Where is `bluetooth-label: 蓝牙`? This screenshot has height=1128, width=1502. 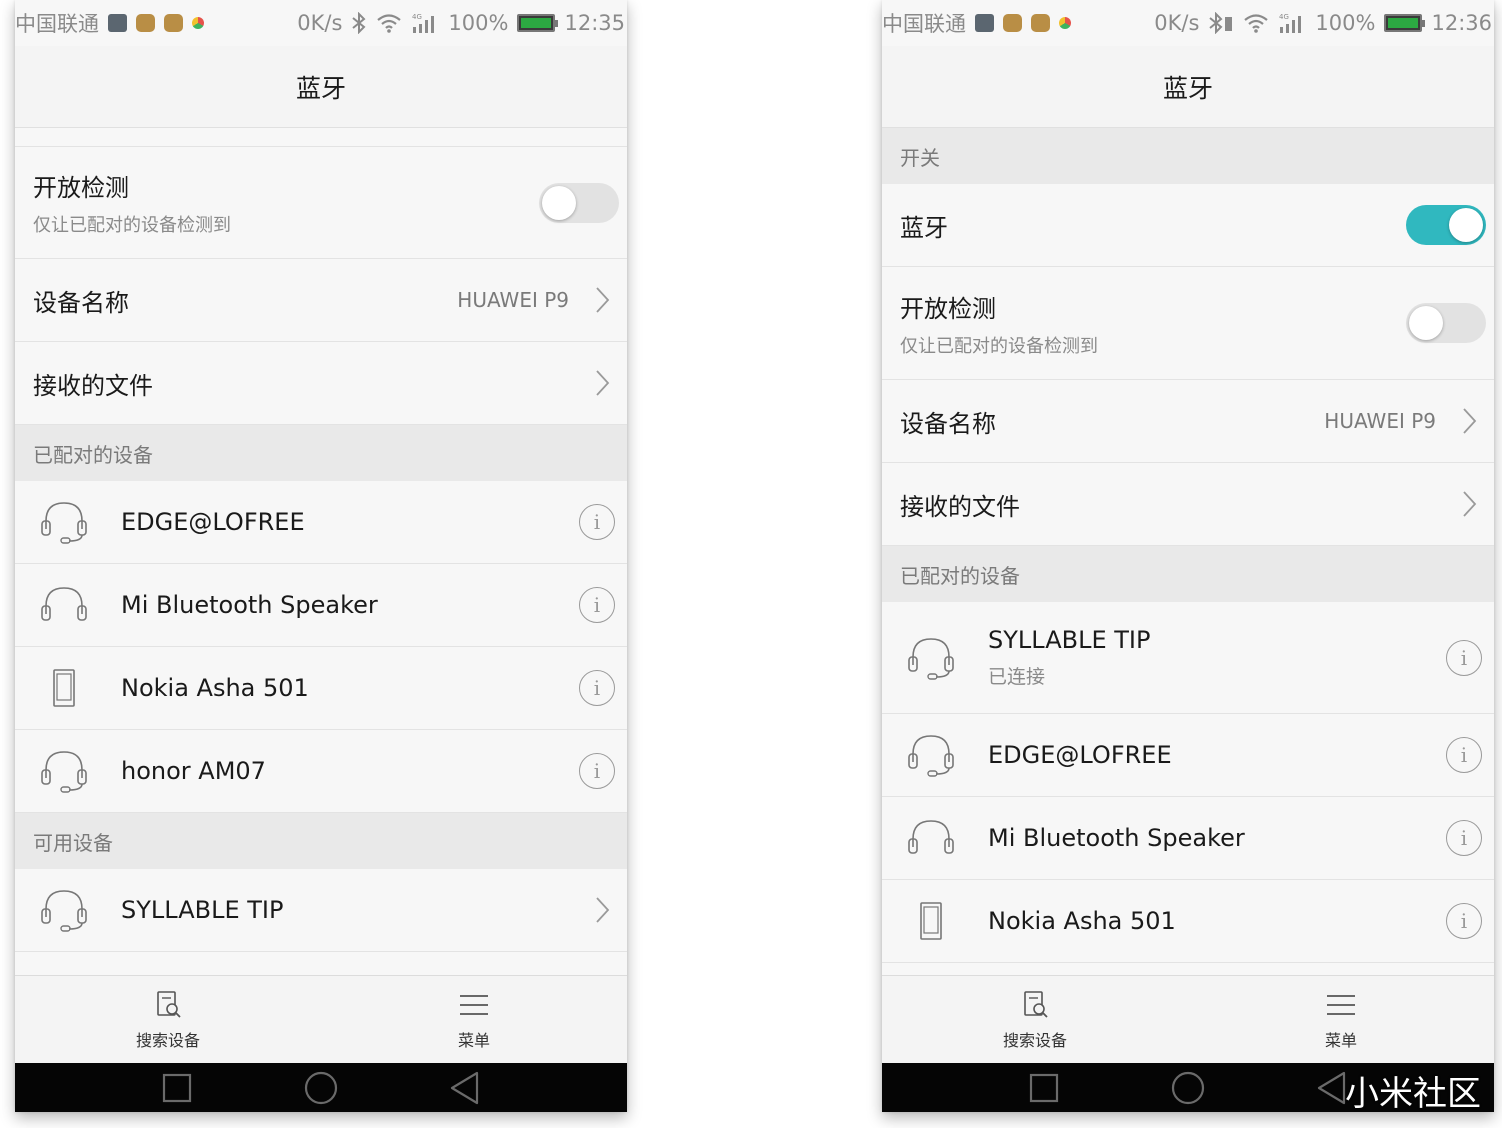 bluetooth-label: 蓝牙 is located at coordinates (924, 227).